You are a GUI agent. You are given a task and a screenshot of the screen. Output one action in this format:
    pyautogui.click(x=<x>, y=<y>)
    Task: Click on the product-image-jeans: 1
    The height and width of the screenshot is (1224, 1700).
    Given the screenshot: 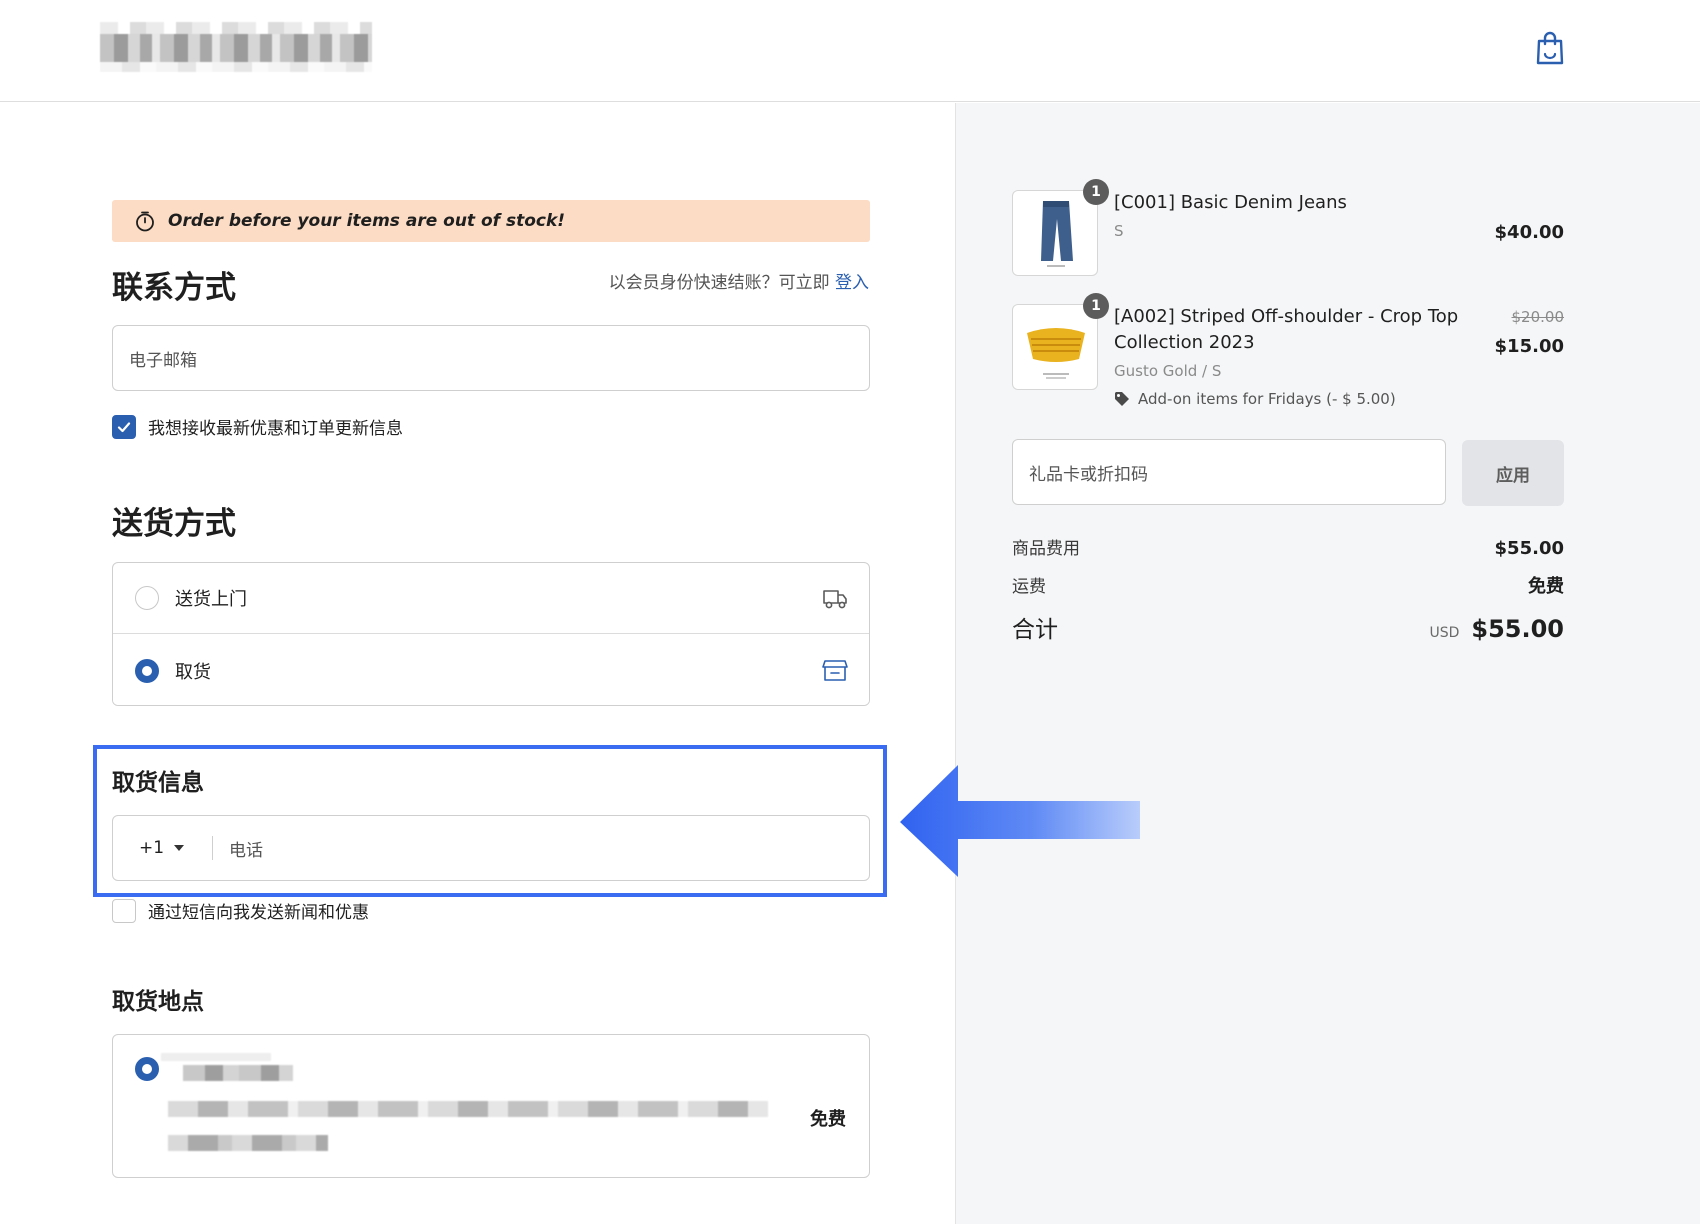 What is the action you would take?
    pyautogui.click(x=1060, y=227)
    